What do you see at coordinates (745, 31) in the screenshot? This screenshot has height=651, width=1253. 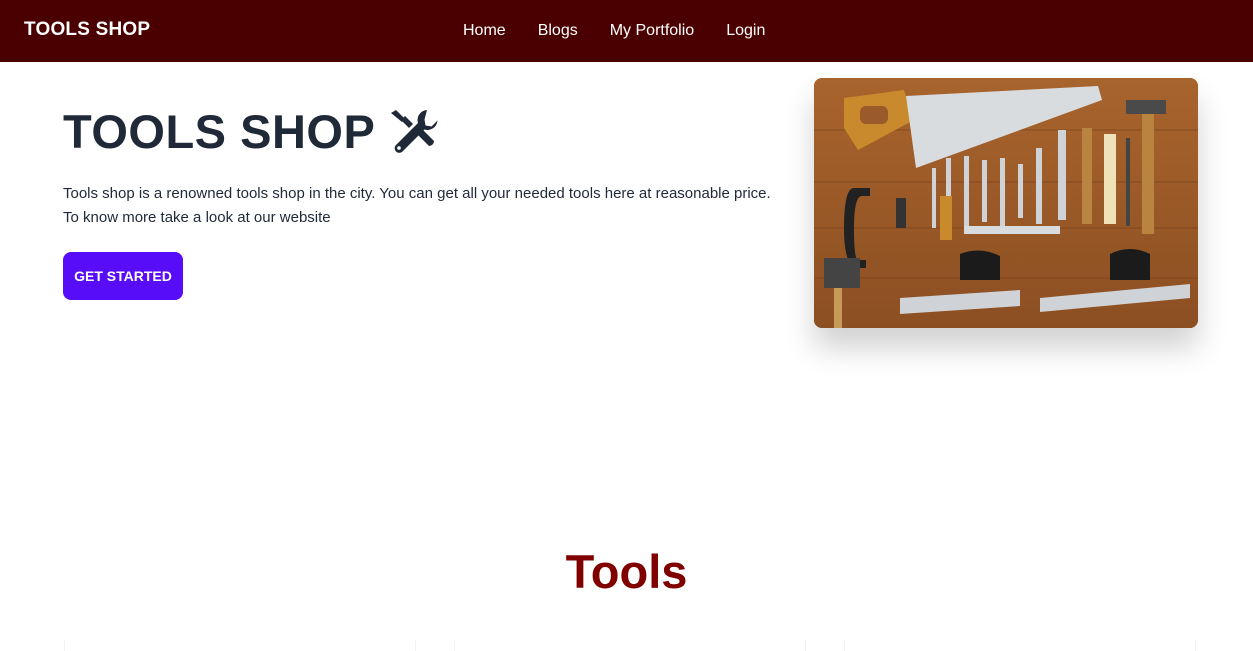 I see `nav-link-login: Login` at bounding box center [745, 31].